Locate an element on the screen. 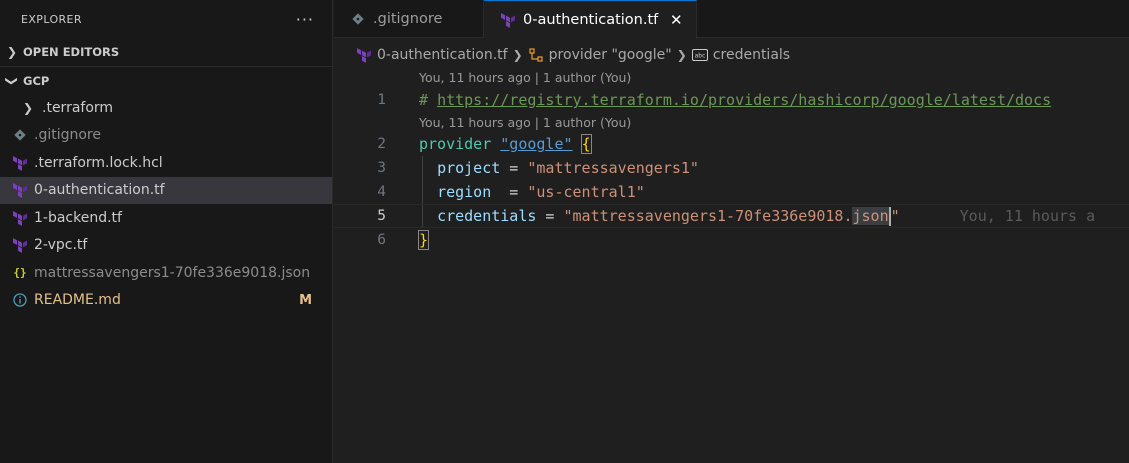 The height and width of the screenshot is (463, 1129). symbol-structure-icon is located at coordinates (536, 55).